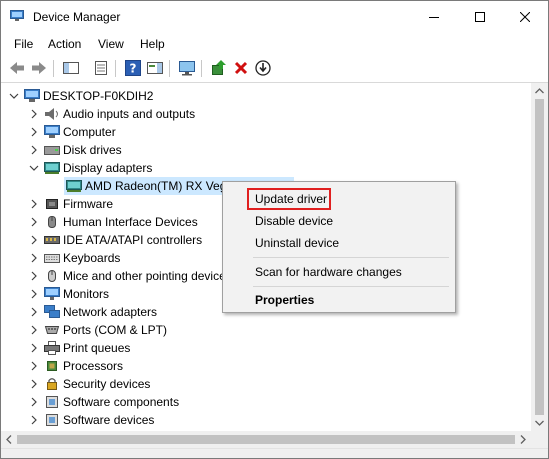  Describe the element at coordinates (70, 204) in the screenshot. I see `tree-item-firmware: Firmware` at that location.